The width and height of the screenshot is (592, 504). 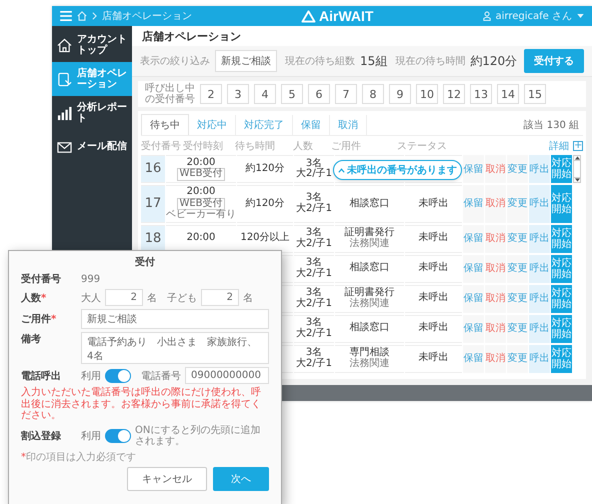 I want to click on user-icon, so click(x=486, y=16).